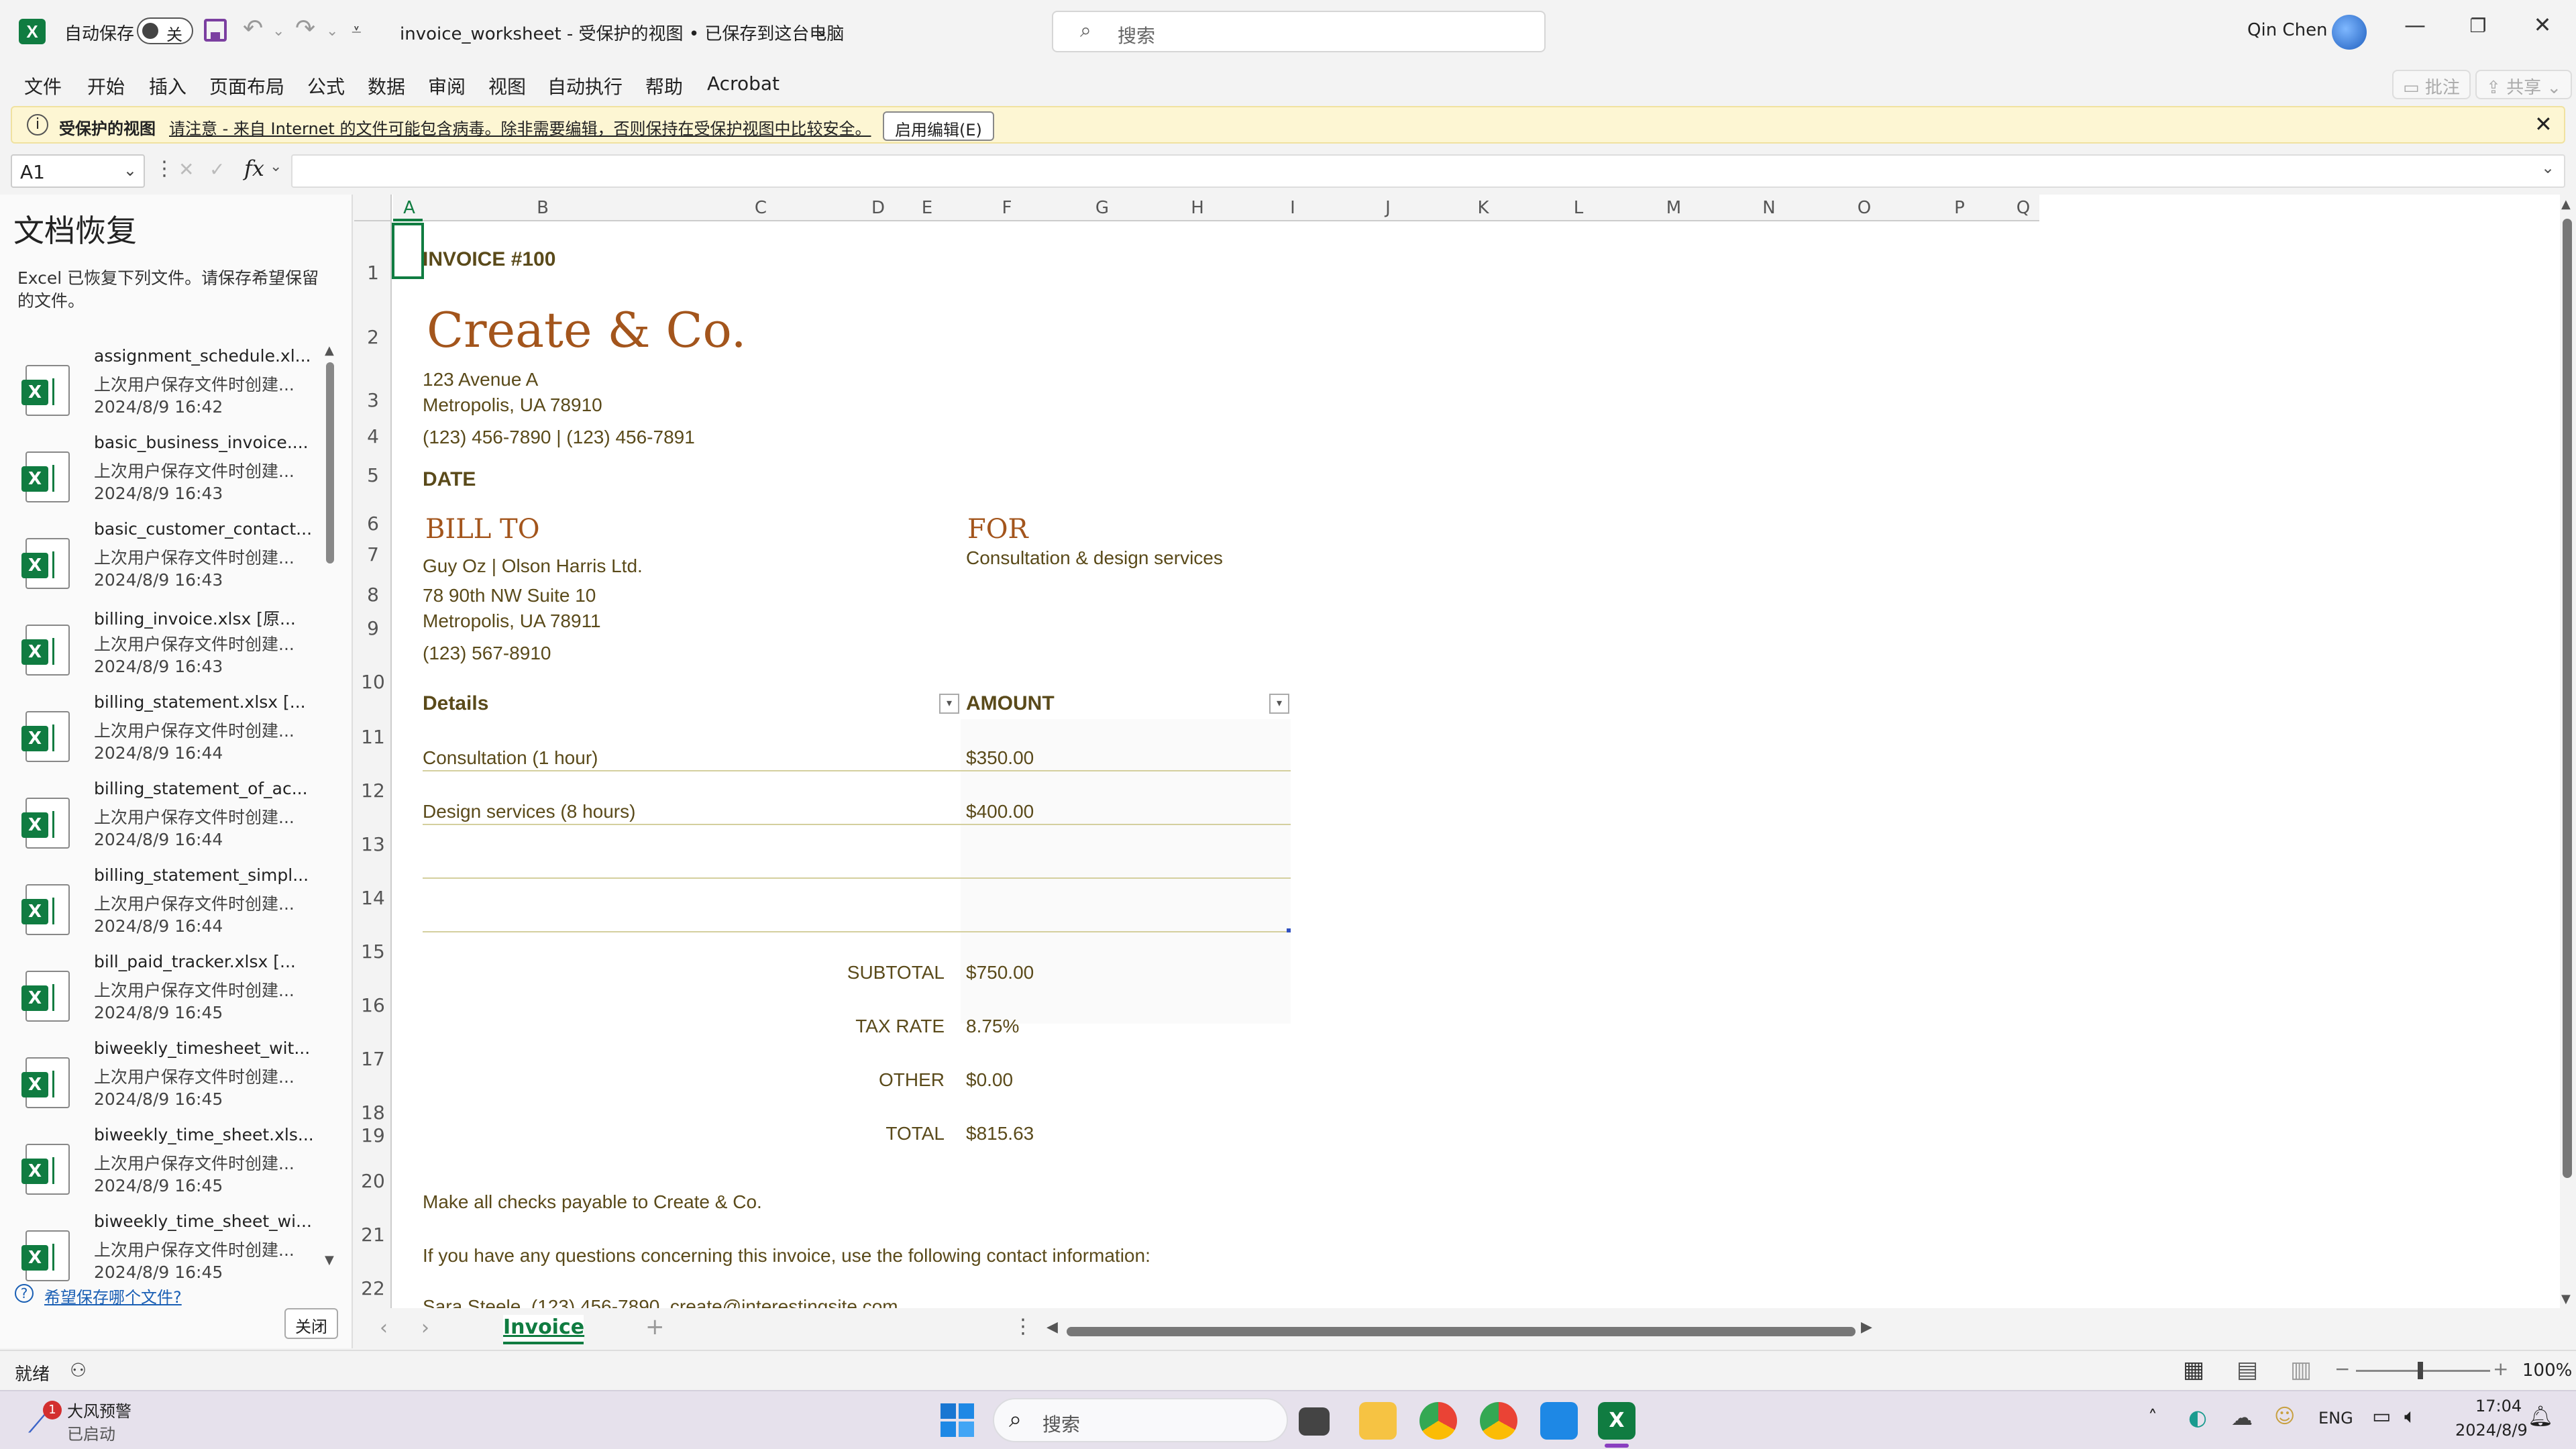 The height and width of the screenshot is (1449, 2576). I want to click on subtotal-label: SUBTOTAL, so click(877, 972).